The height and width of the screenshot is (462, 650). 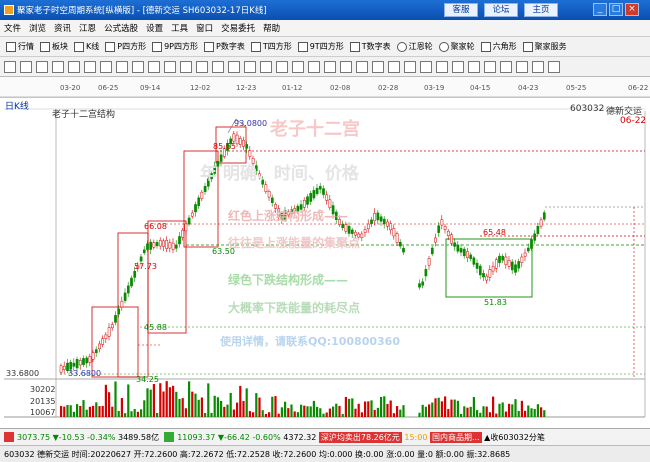 What do you see at coordinates (250, 66) in the screenshot?
I see `pen-icon` at bounding box center [250, 66].